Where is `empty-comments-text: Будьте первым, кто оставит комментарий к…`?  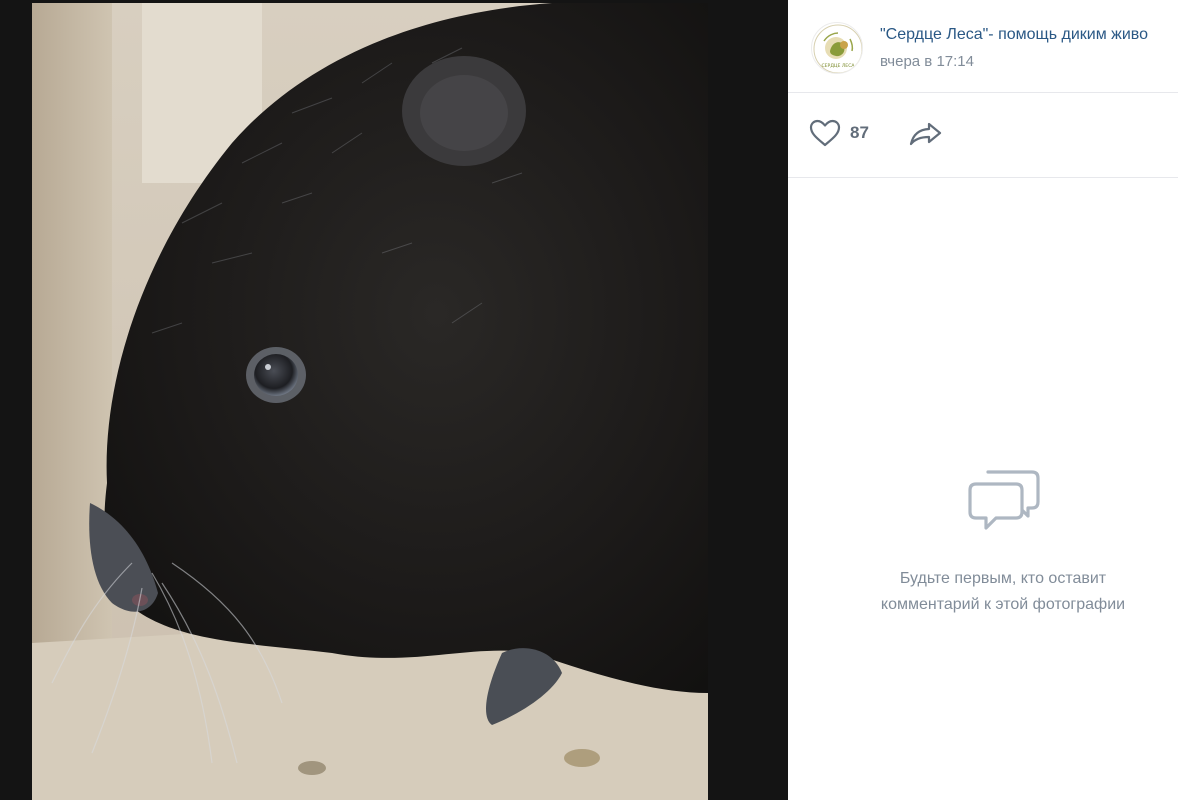 empty-comments-text: Будьте первым, кто оставит комментарий к… is located at coordinates (1000, 592).